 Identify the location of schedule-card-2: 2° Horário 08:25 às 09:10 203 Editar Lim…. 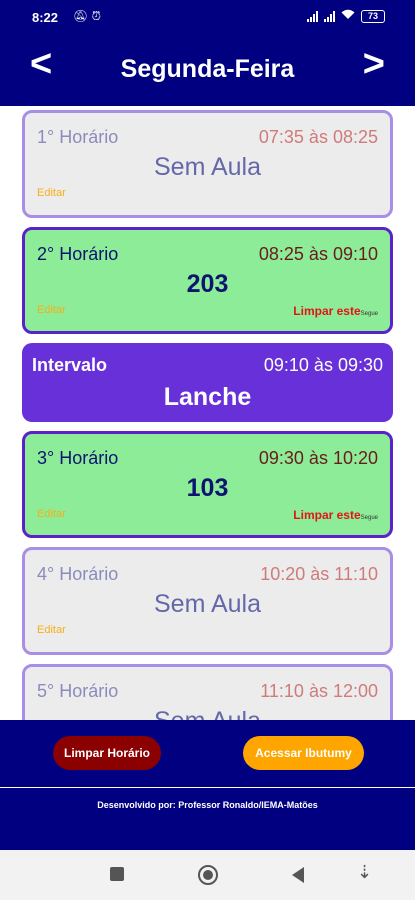
(207, 280).